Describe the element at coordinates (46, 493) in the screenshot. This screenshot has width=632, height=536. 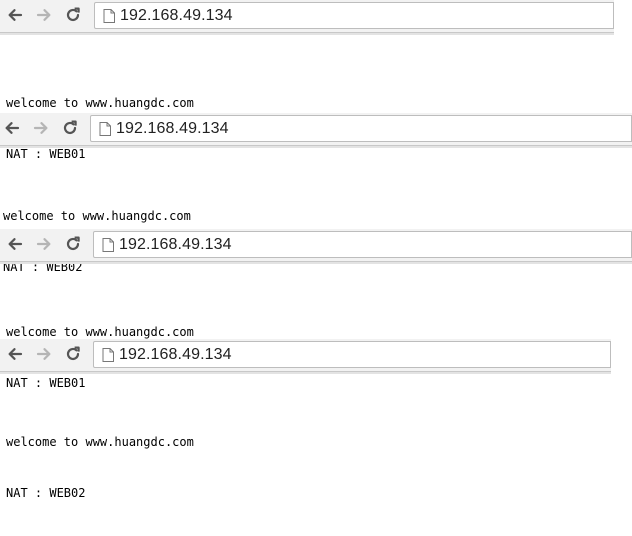
I see `server-label: NAT : WEB02` at that location.